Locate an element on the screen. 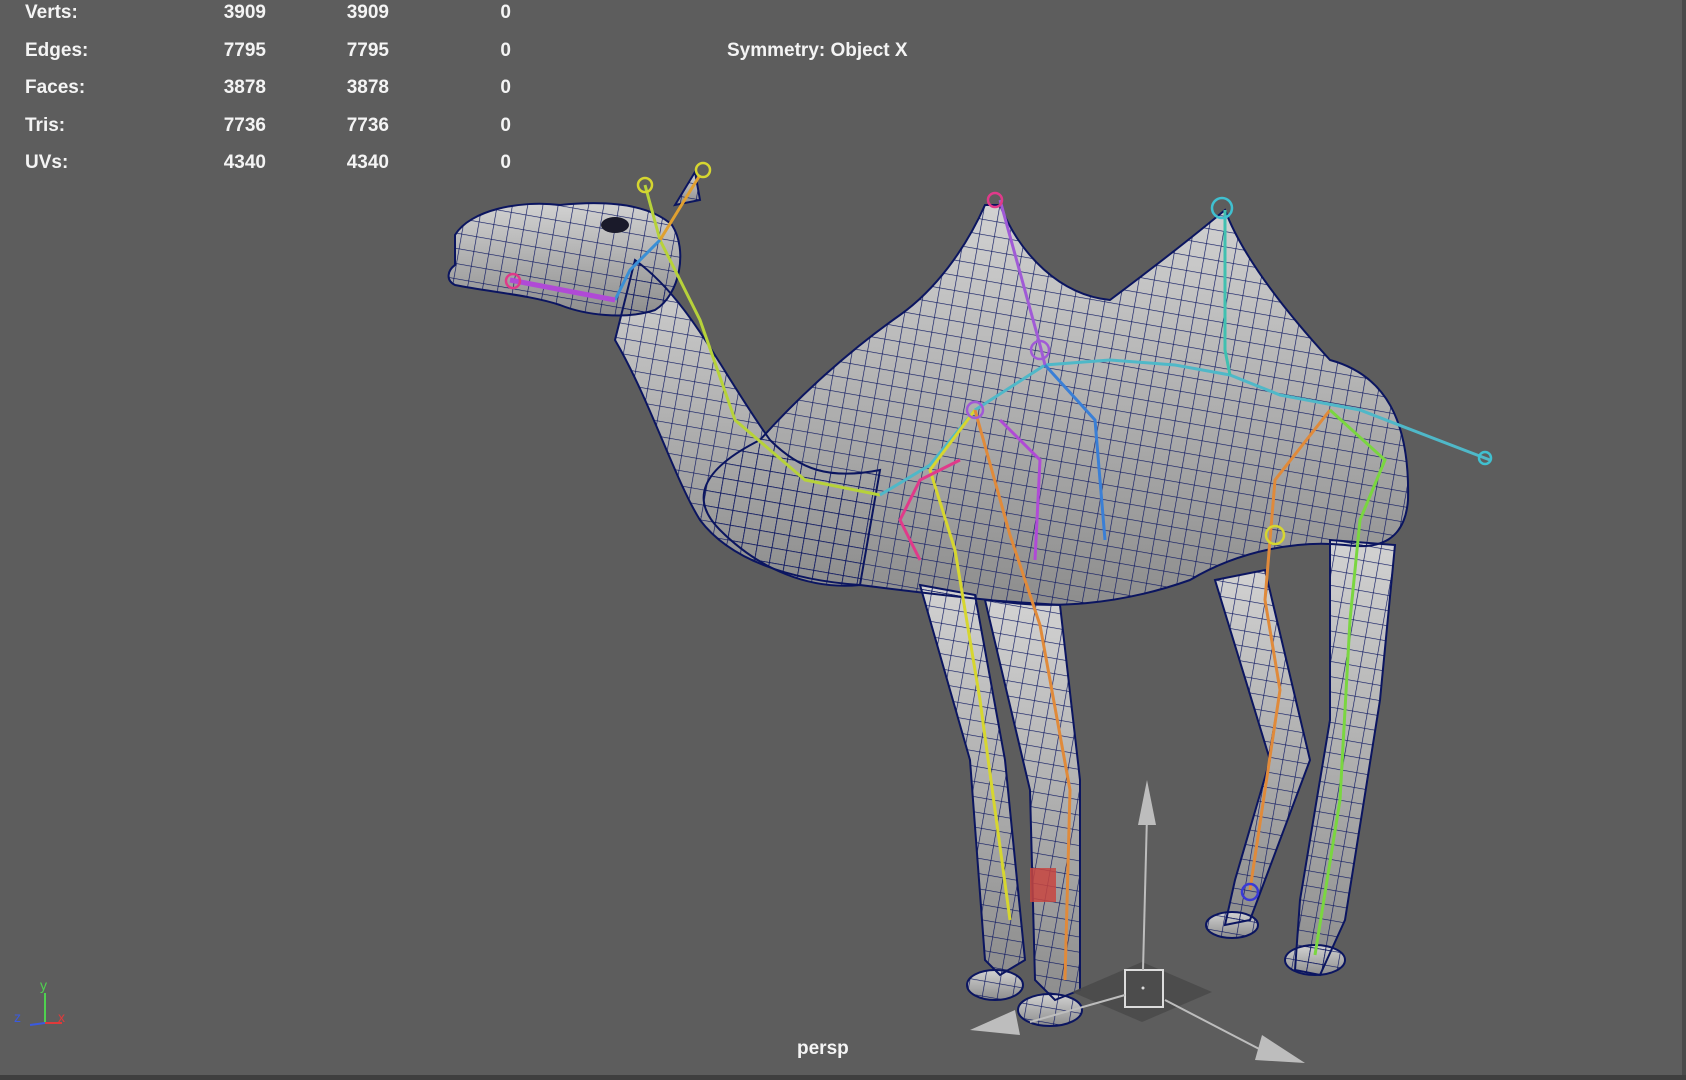 The image size is (1686, 1080). hud-row-faces: Faces: 3878 3878 0 is located at coordinates (268, 88).